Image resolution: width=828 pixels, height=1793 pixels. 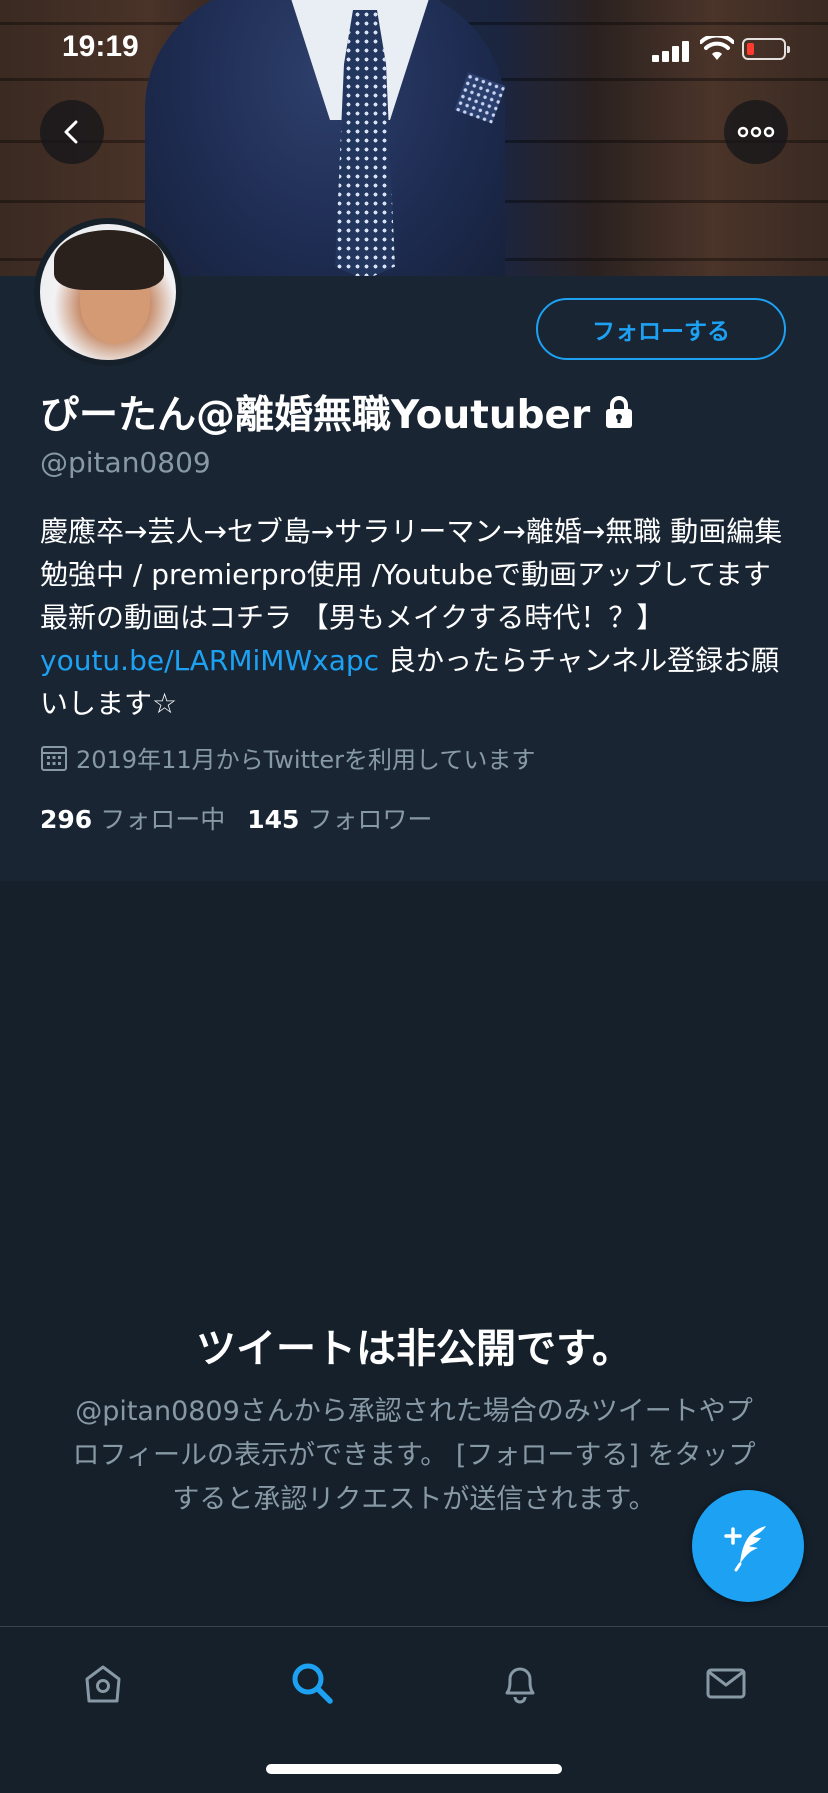 What do you see at coordinates (369, 818) in the screenshot?
I see `followers-label: フォロワー` at bounding box center [369, 818].